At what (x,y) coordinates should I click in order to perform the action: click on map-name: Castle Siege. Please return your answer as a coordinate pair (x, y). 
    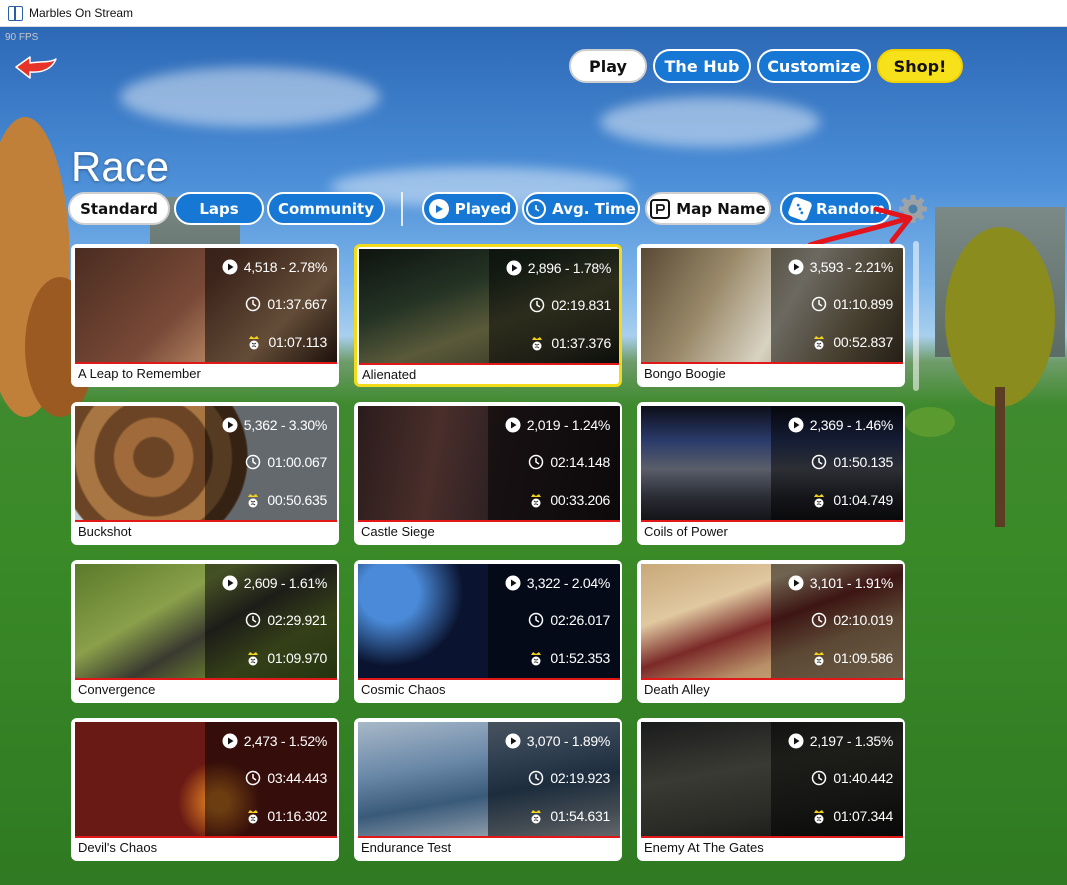
    Looking at the image, I should click on (398, 531).